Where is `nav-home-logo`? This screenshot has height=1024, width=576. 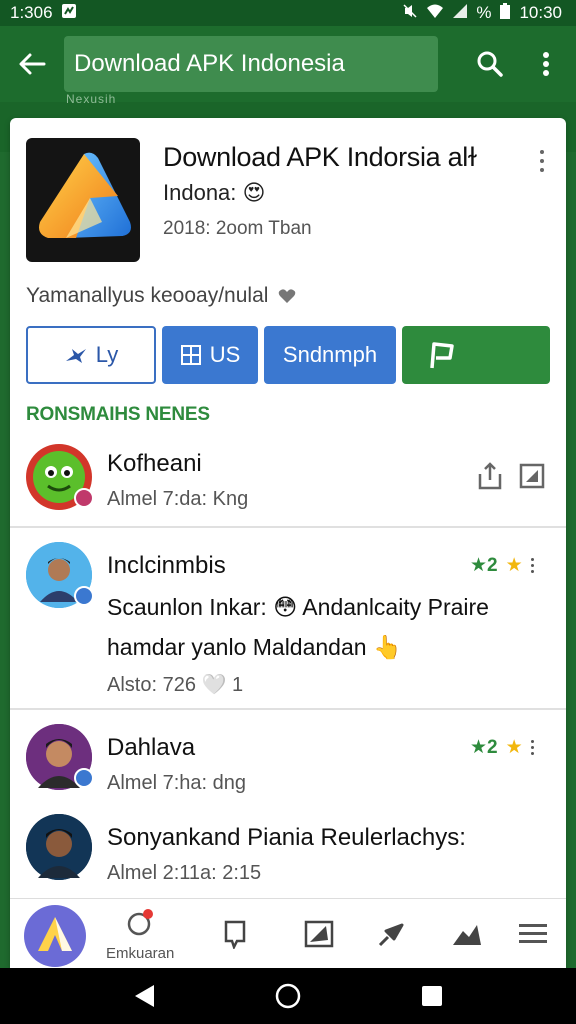 nav-home-logo is located at coordinates (55, 936).